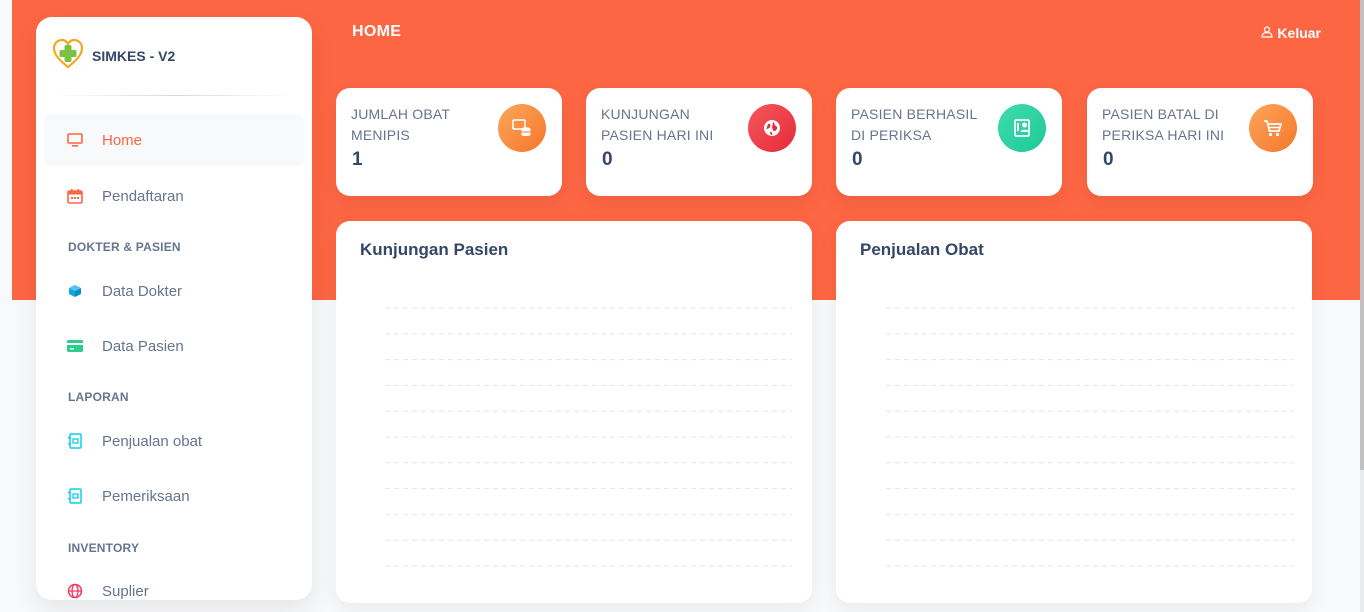 This screenshot has height=612, width=1364. Describe the element at coordinates (124, 247) in the screenshot. I see `nav-section-dokter-pasien: DOKTER & PASIEN` at that location.